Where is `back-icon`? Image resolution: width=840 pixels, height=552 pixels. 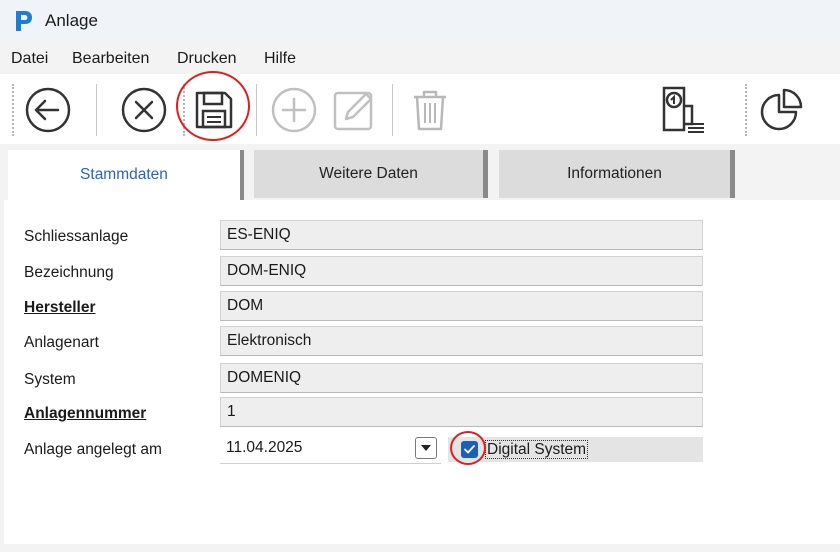 back-icon is located at coordinates (48, 110).